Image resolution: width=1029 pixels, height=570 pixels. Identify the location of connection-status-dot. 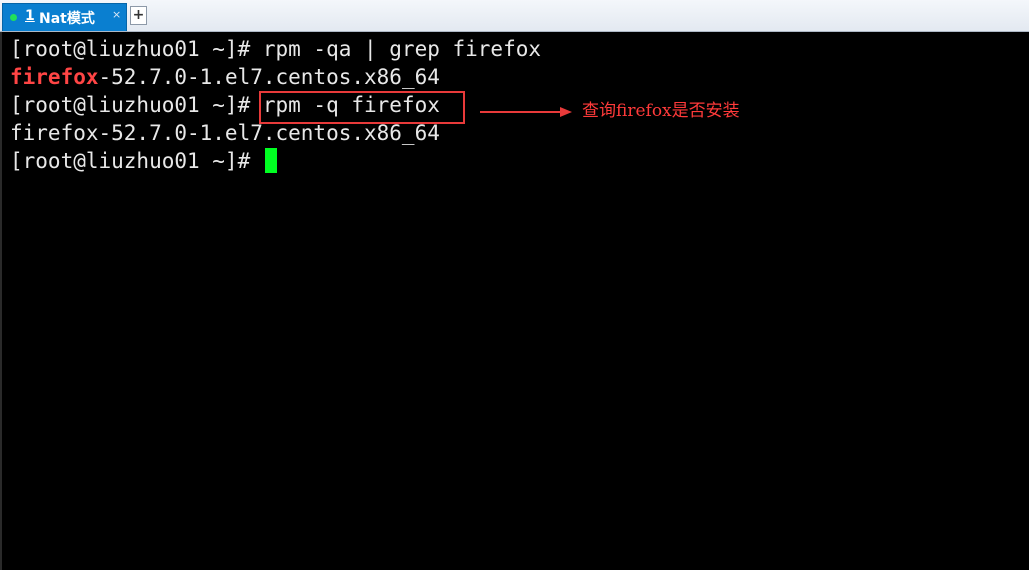
(13, 17).